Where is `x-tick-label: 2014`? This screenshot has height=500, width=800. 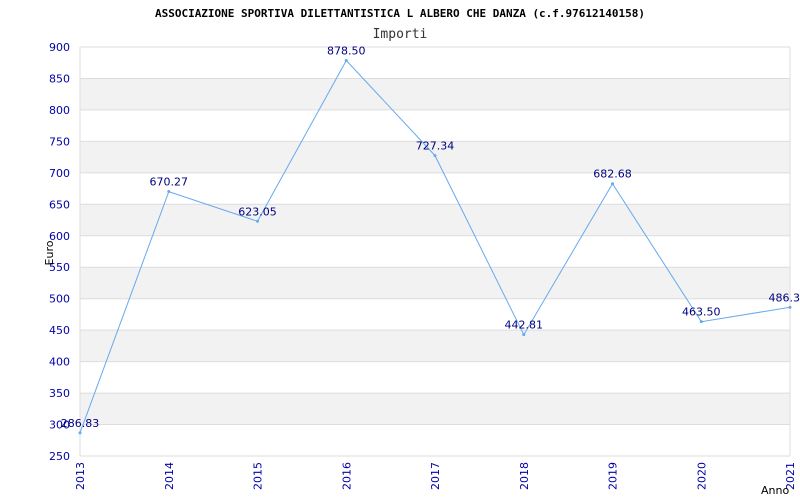 x-tick-label: 2014 is located at coordinates (169, 476).